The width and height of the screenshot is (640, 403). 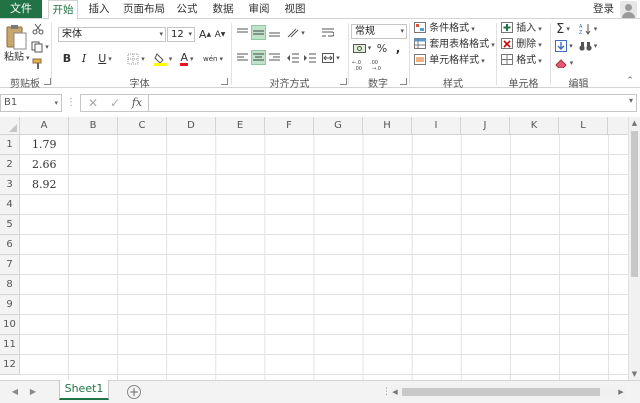 I want to click on cancel-icon: ✕, so click(x=93, y=103).